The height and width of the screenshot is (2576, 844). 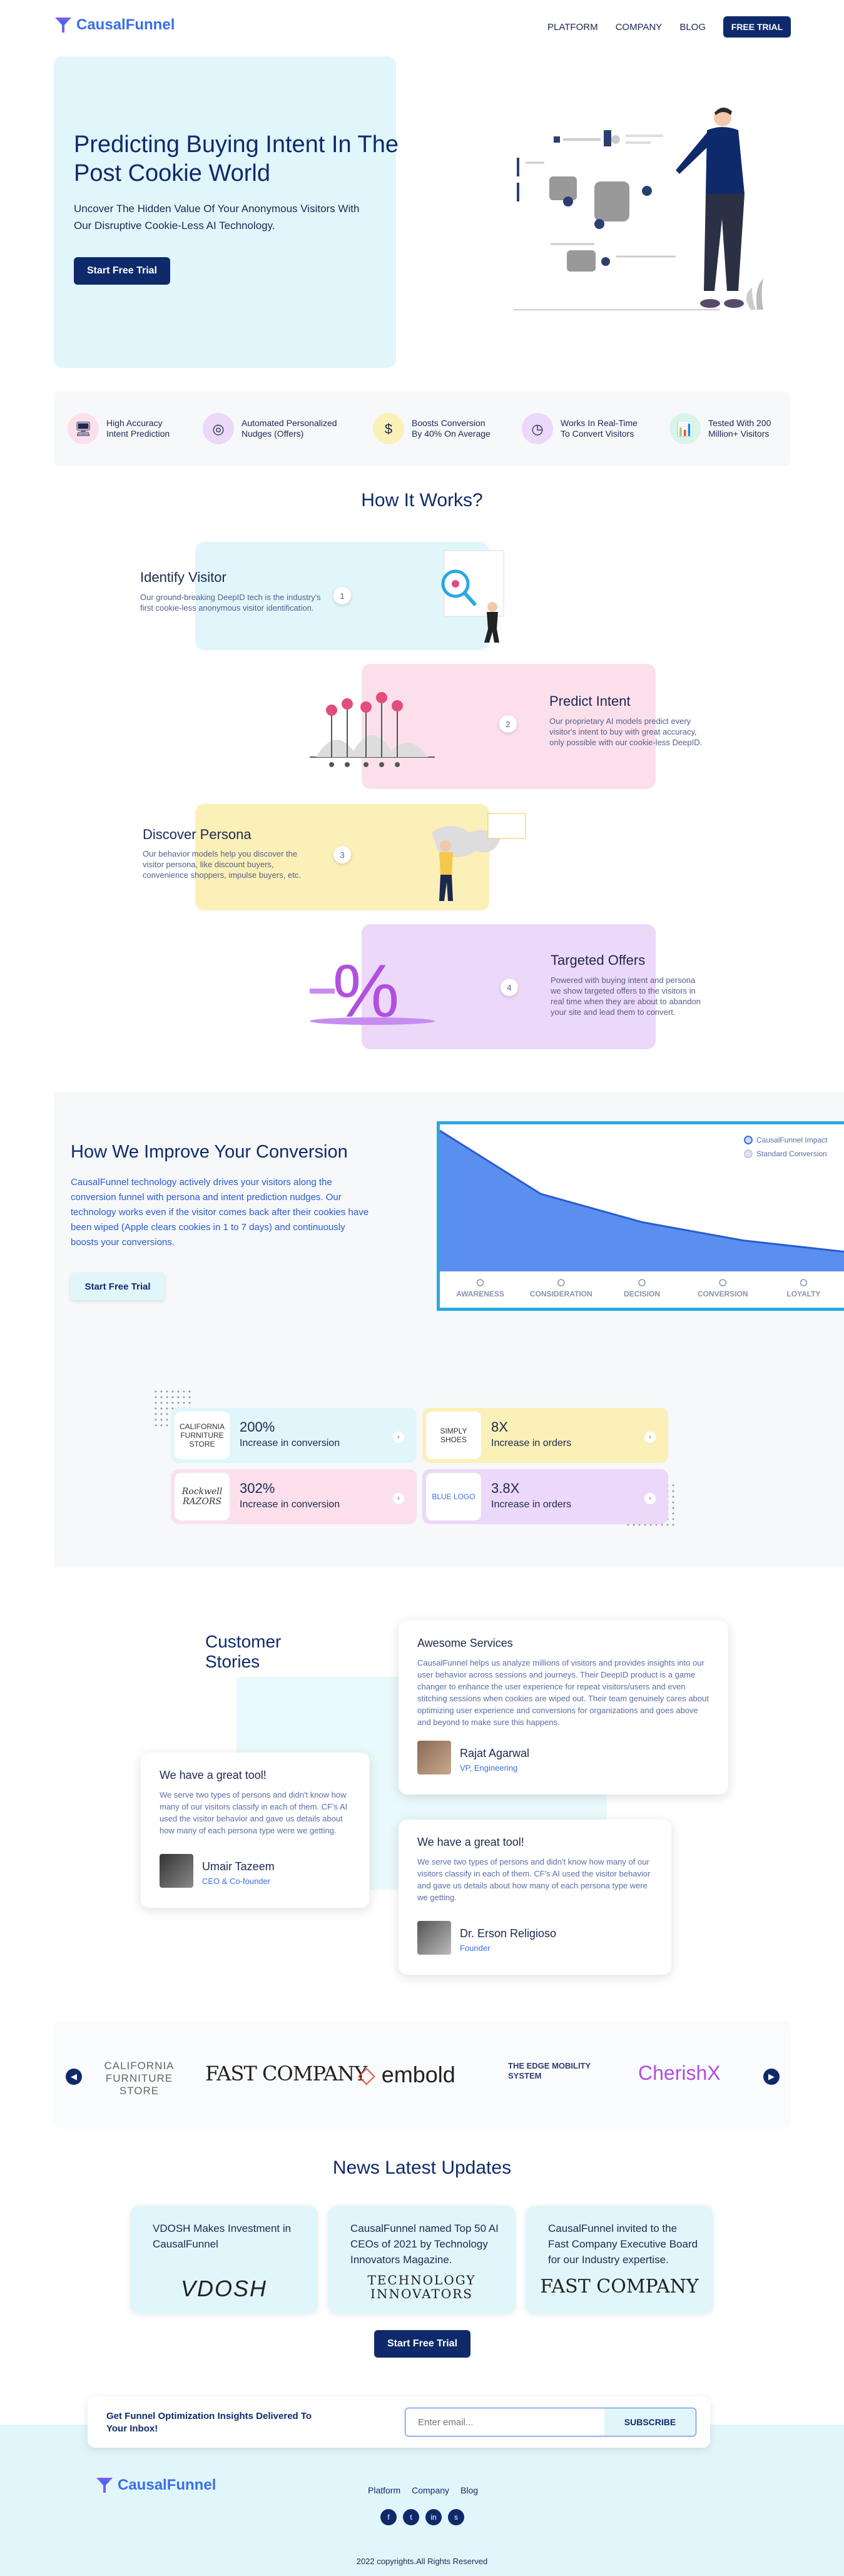 I want to click on tick-label: LOYALTY, so click(x=803, y=1294).